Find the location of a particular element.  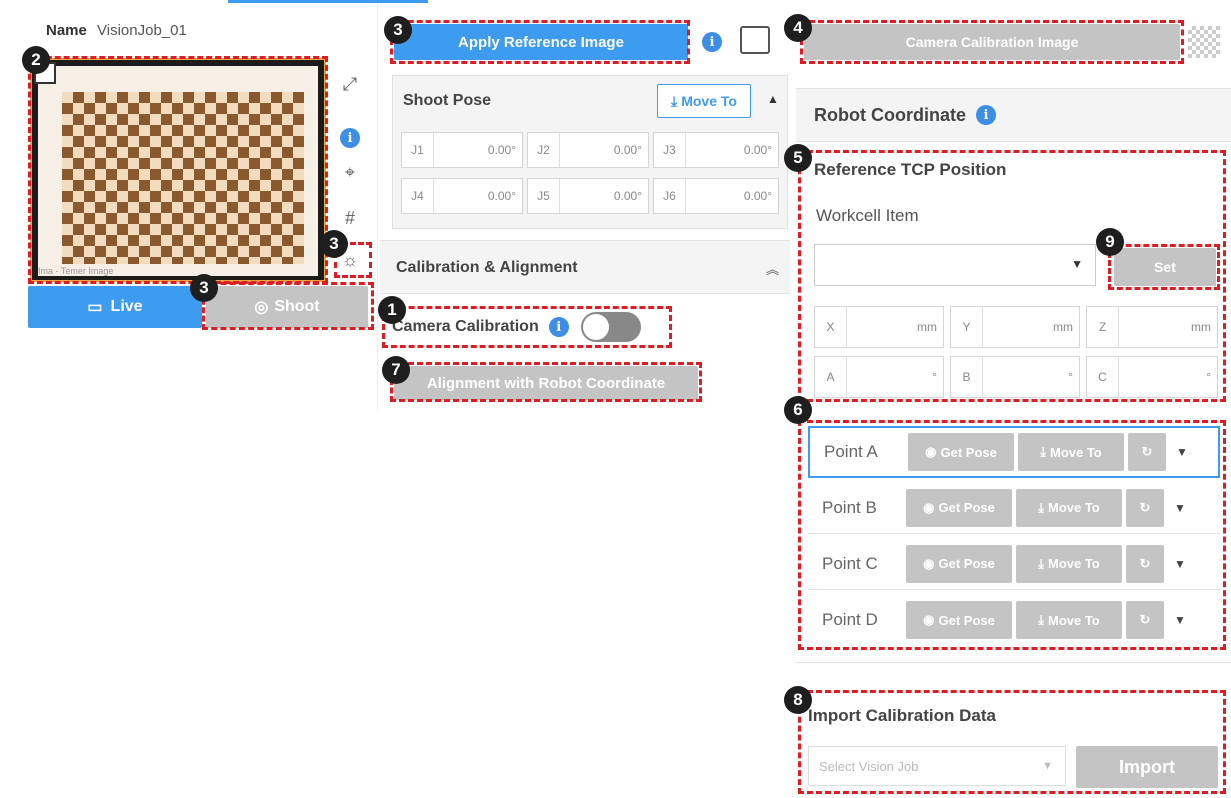

live-button: ▭ Live is located at coordinates (115, 307).